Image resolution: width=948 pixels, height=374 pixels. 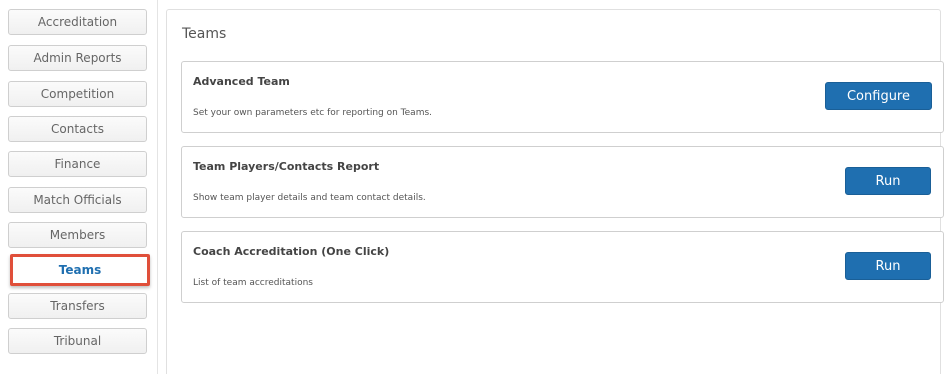 I want to click on card-description: List of team accreditations, so click(x=253, y=283).